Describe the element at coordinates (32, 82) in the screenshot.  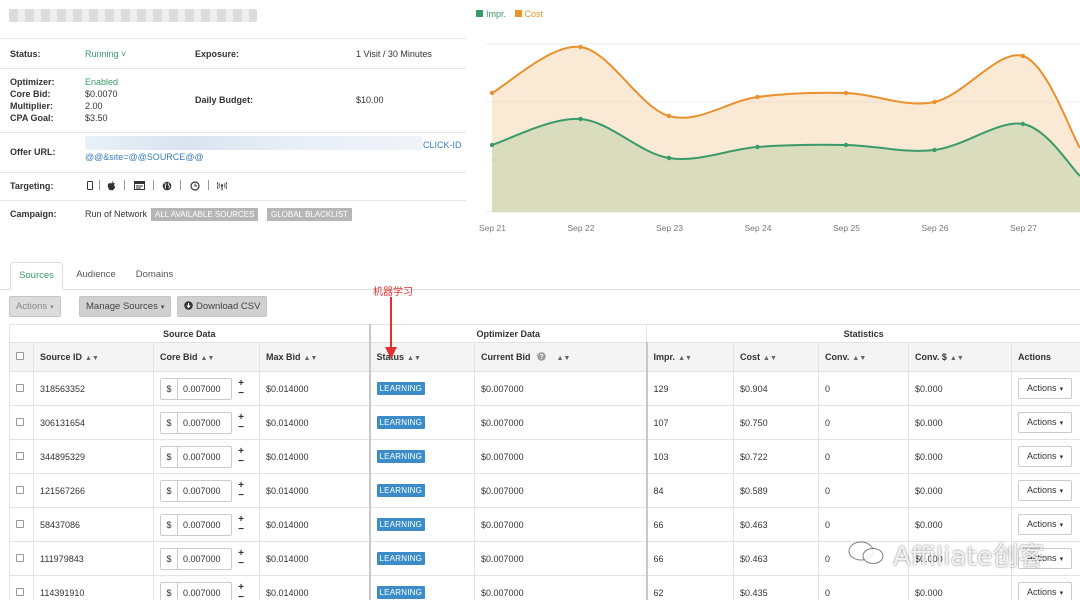
I see `optimizer-label: Optimizer:` at that location.